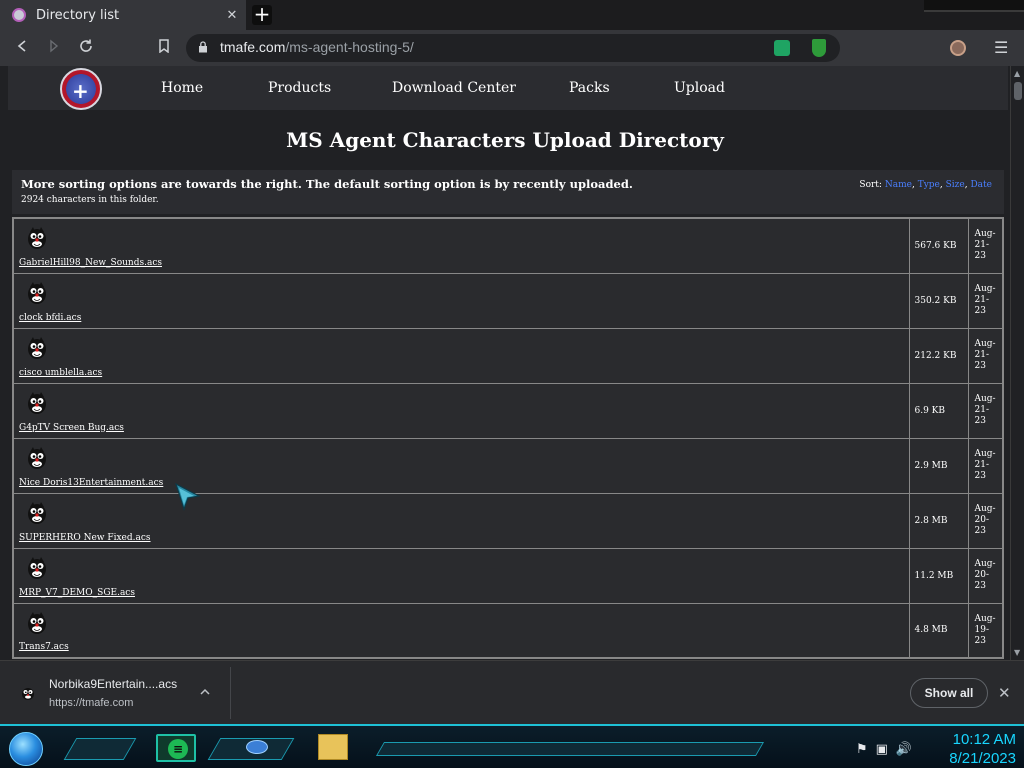  Describe the element at coordinates (461, 355) in the screenshot. I see `file-name-cell: cisco umblella.acs` at that location.